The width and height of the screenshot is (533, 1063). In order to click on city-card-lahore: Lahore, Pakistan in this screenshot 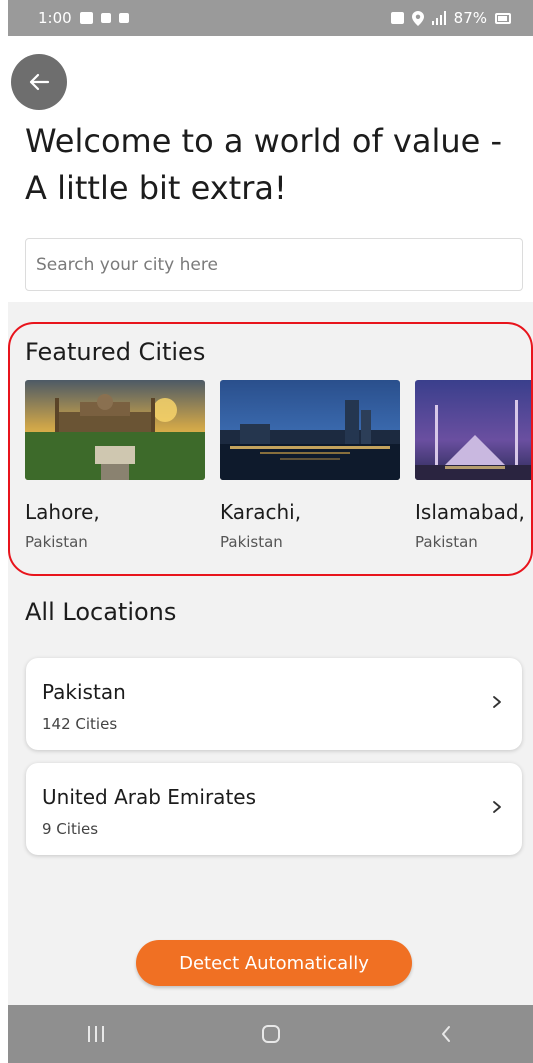, I will do `click(115, 465)`.